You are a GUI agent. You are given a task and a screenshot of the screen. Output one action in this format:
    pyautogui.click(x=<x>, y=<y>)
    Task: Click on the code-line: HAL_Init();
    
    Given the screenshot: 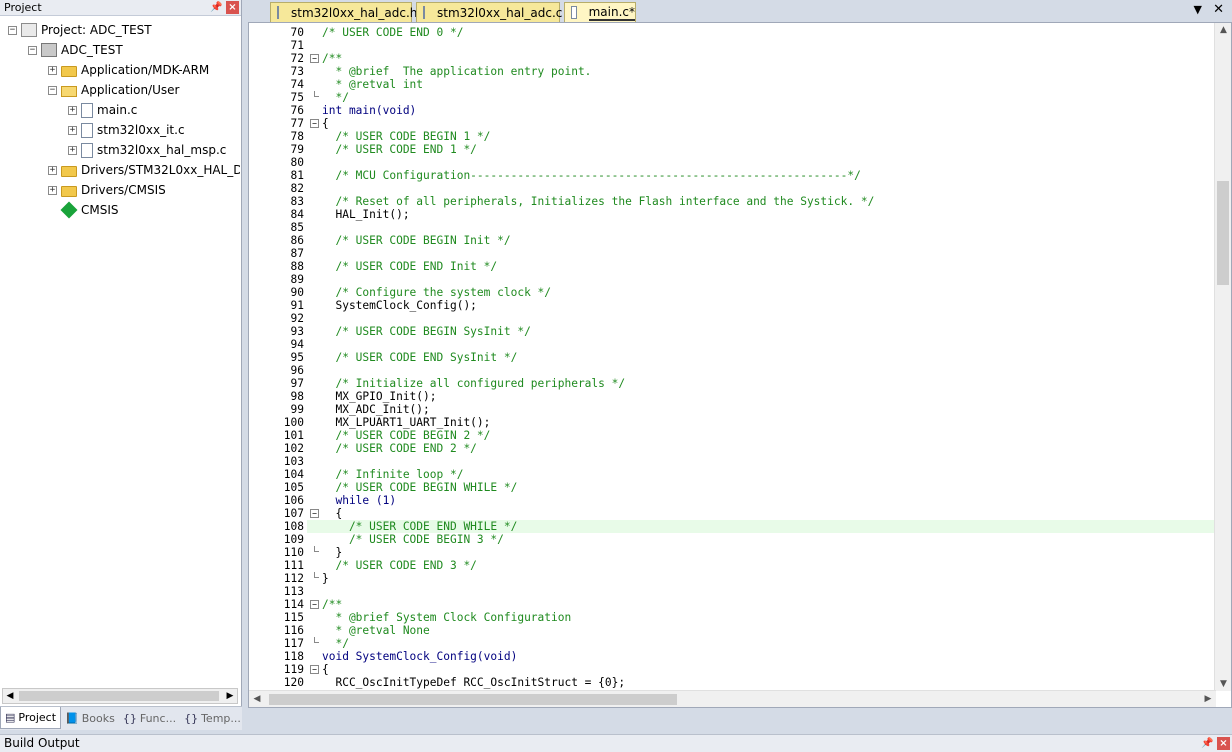 What is the action you would take?
    pyautogui.click(x=760, y=214)
    